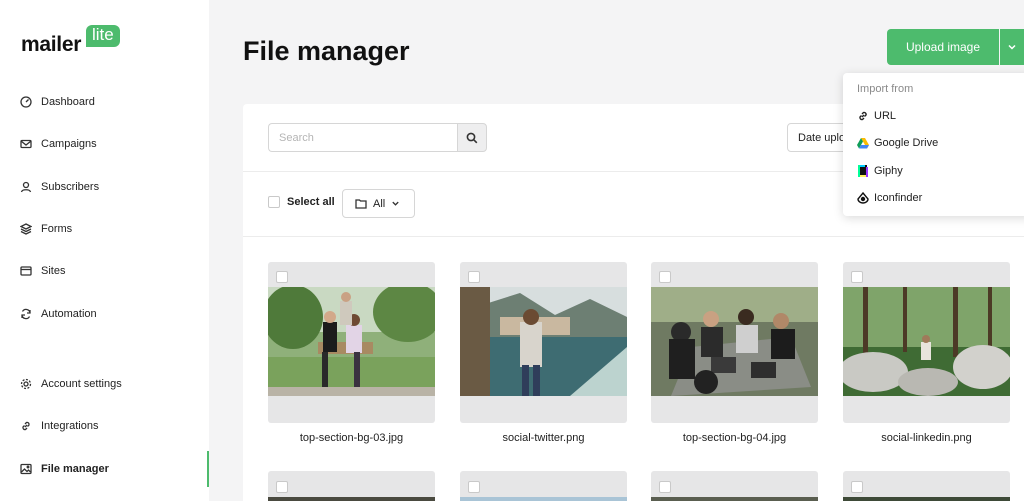  What do you see at coordinates (26, 384) in the screenshot?
I see `gear-icon` at bounding box center [26, 384].